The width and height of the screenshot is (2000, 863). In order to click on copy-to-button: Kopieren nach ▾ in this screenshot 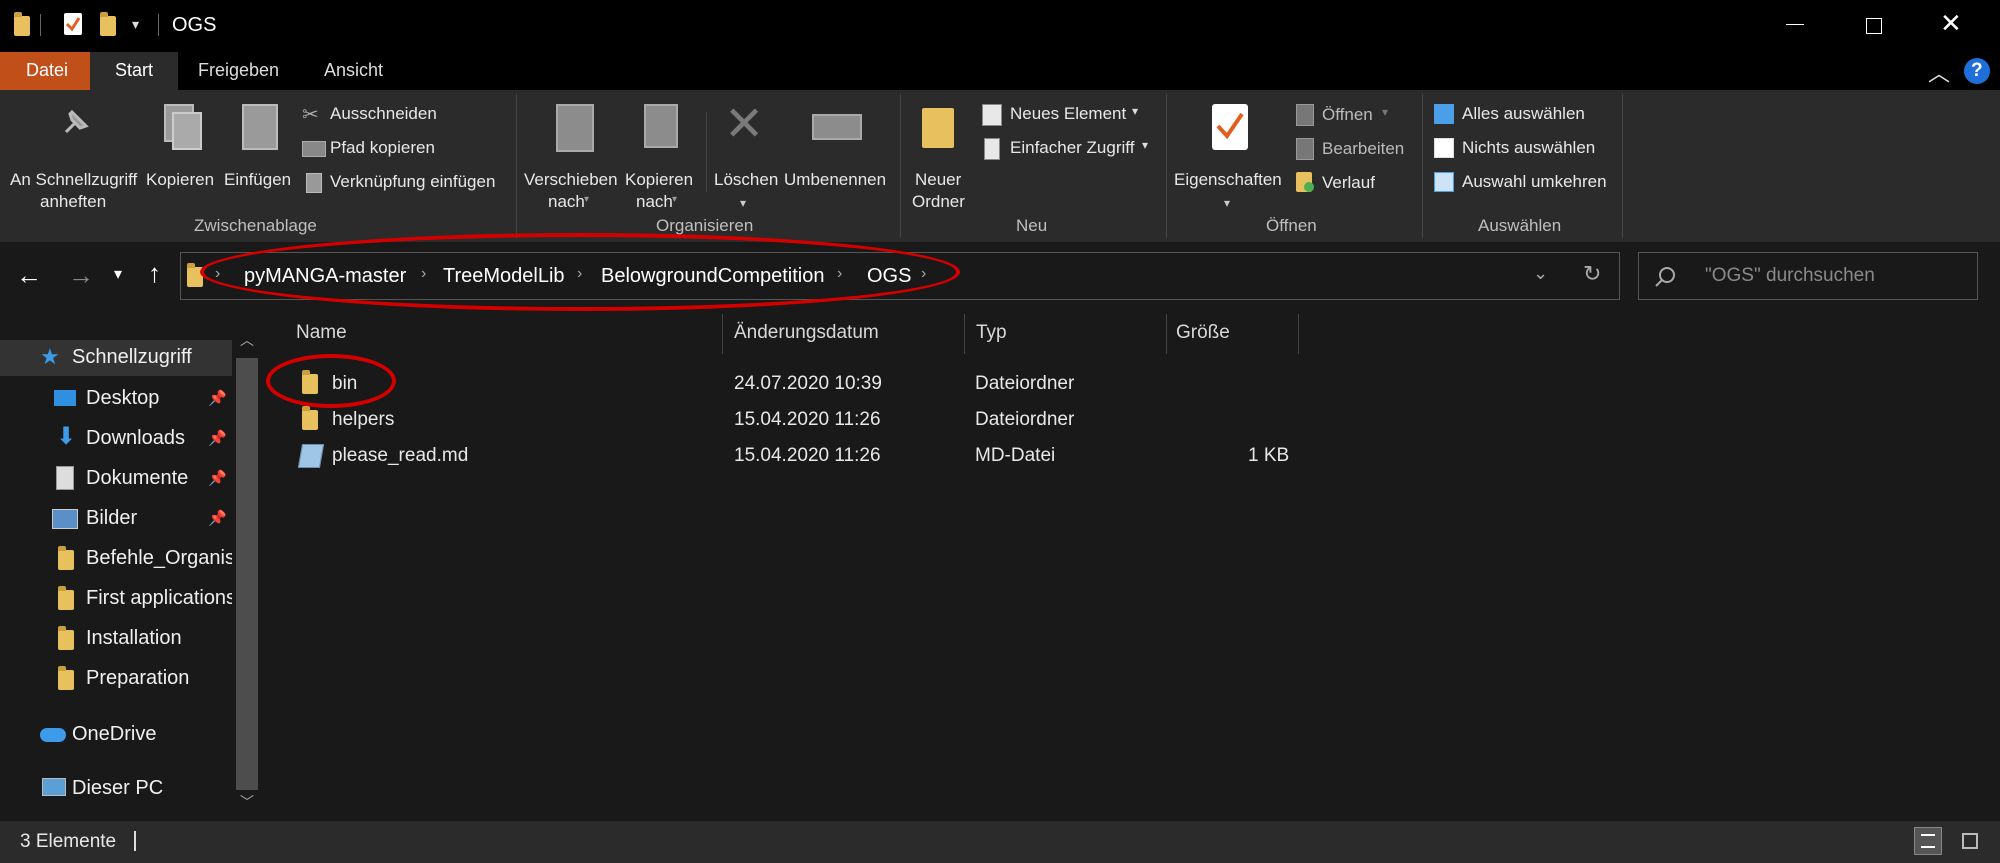, I will do `click(662, 155)`.